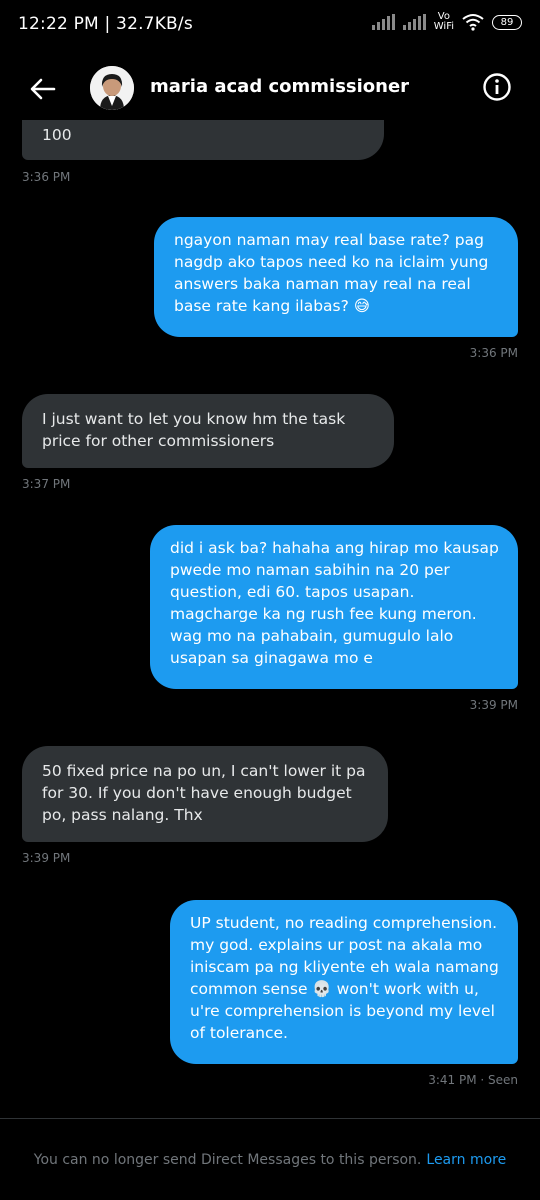 This screenshot has width=540, height=1200. Describe the element at coordinates (105, 24) in the screenshot. I see `status-time-speed: 12:22 PM | 32.7KB/s` at that location.